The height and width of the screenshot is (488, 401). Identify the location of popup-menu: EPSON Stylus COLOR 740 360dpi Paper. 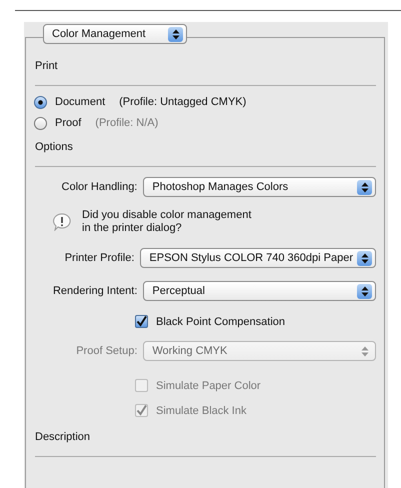
(258, 258).